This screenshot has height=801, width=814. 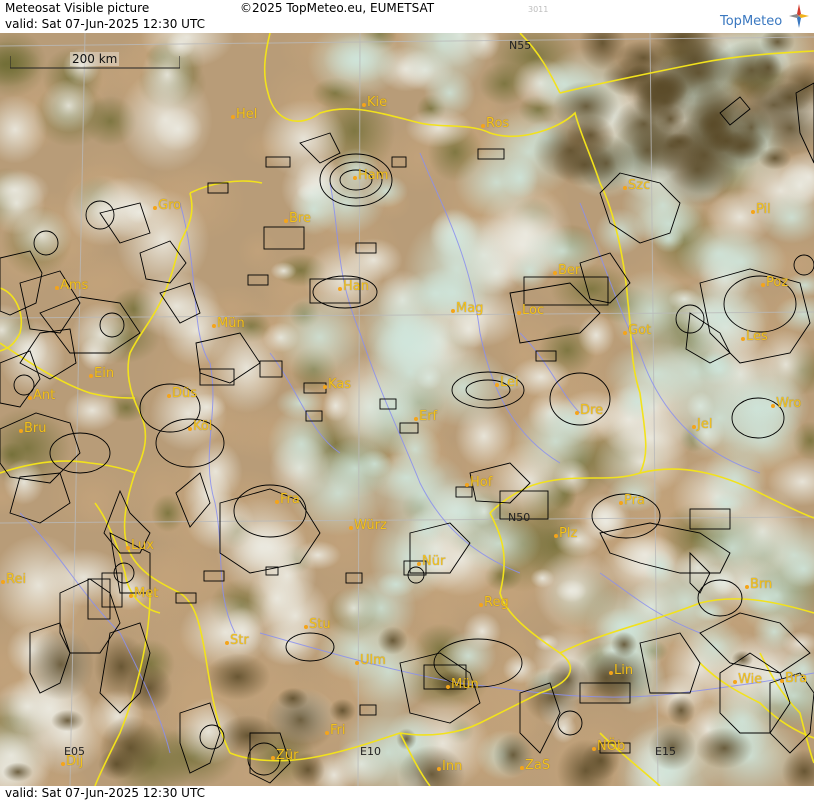 I want to click on city-label: Fra, so click(x=287, y=499).